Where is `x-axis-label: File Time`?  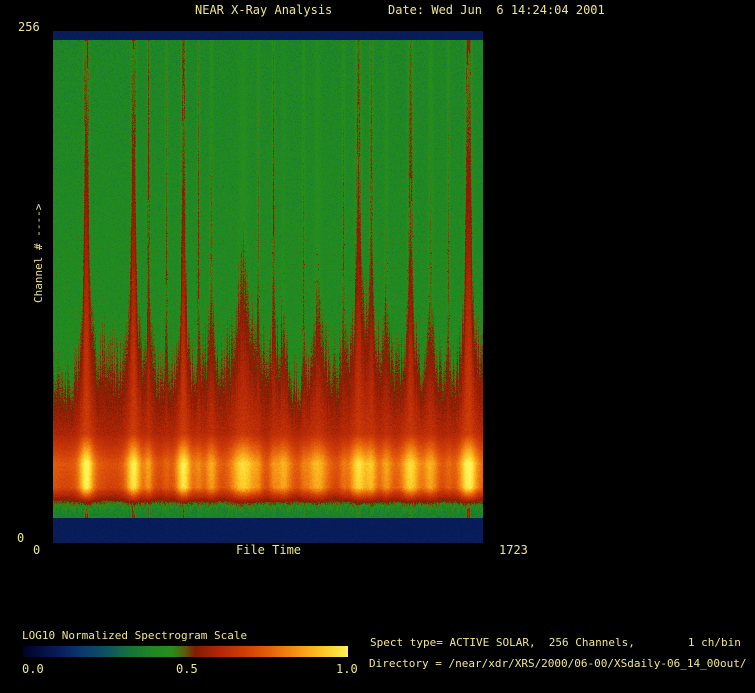
x-axis-label: File Time is located at coordinates (269, 550).